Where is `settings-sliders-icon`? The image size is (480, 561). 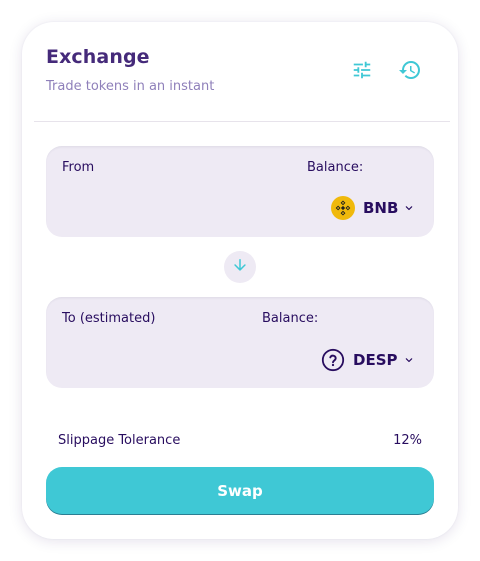 settings-sliders-icon is located at coordinates (362, 72).